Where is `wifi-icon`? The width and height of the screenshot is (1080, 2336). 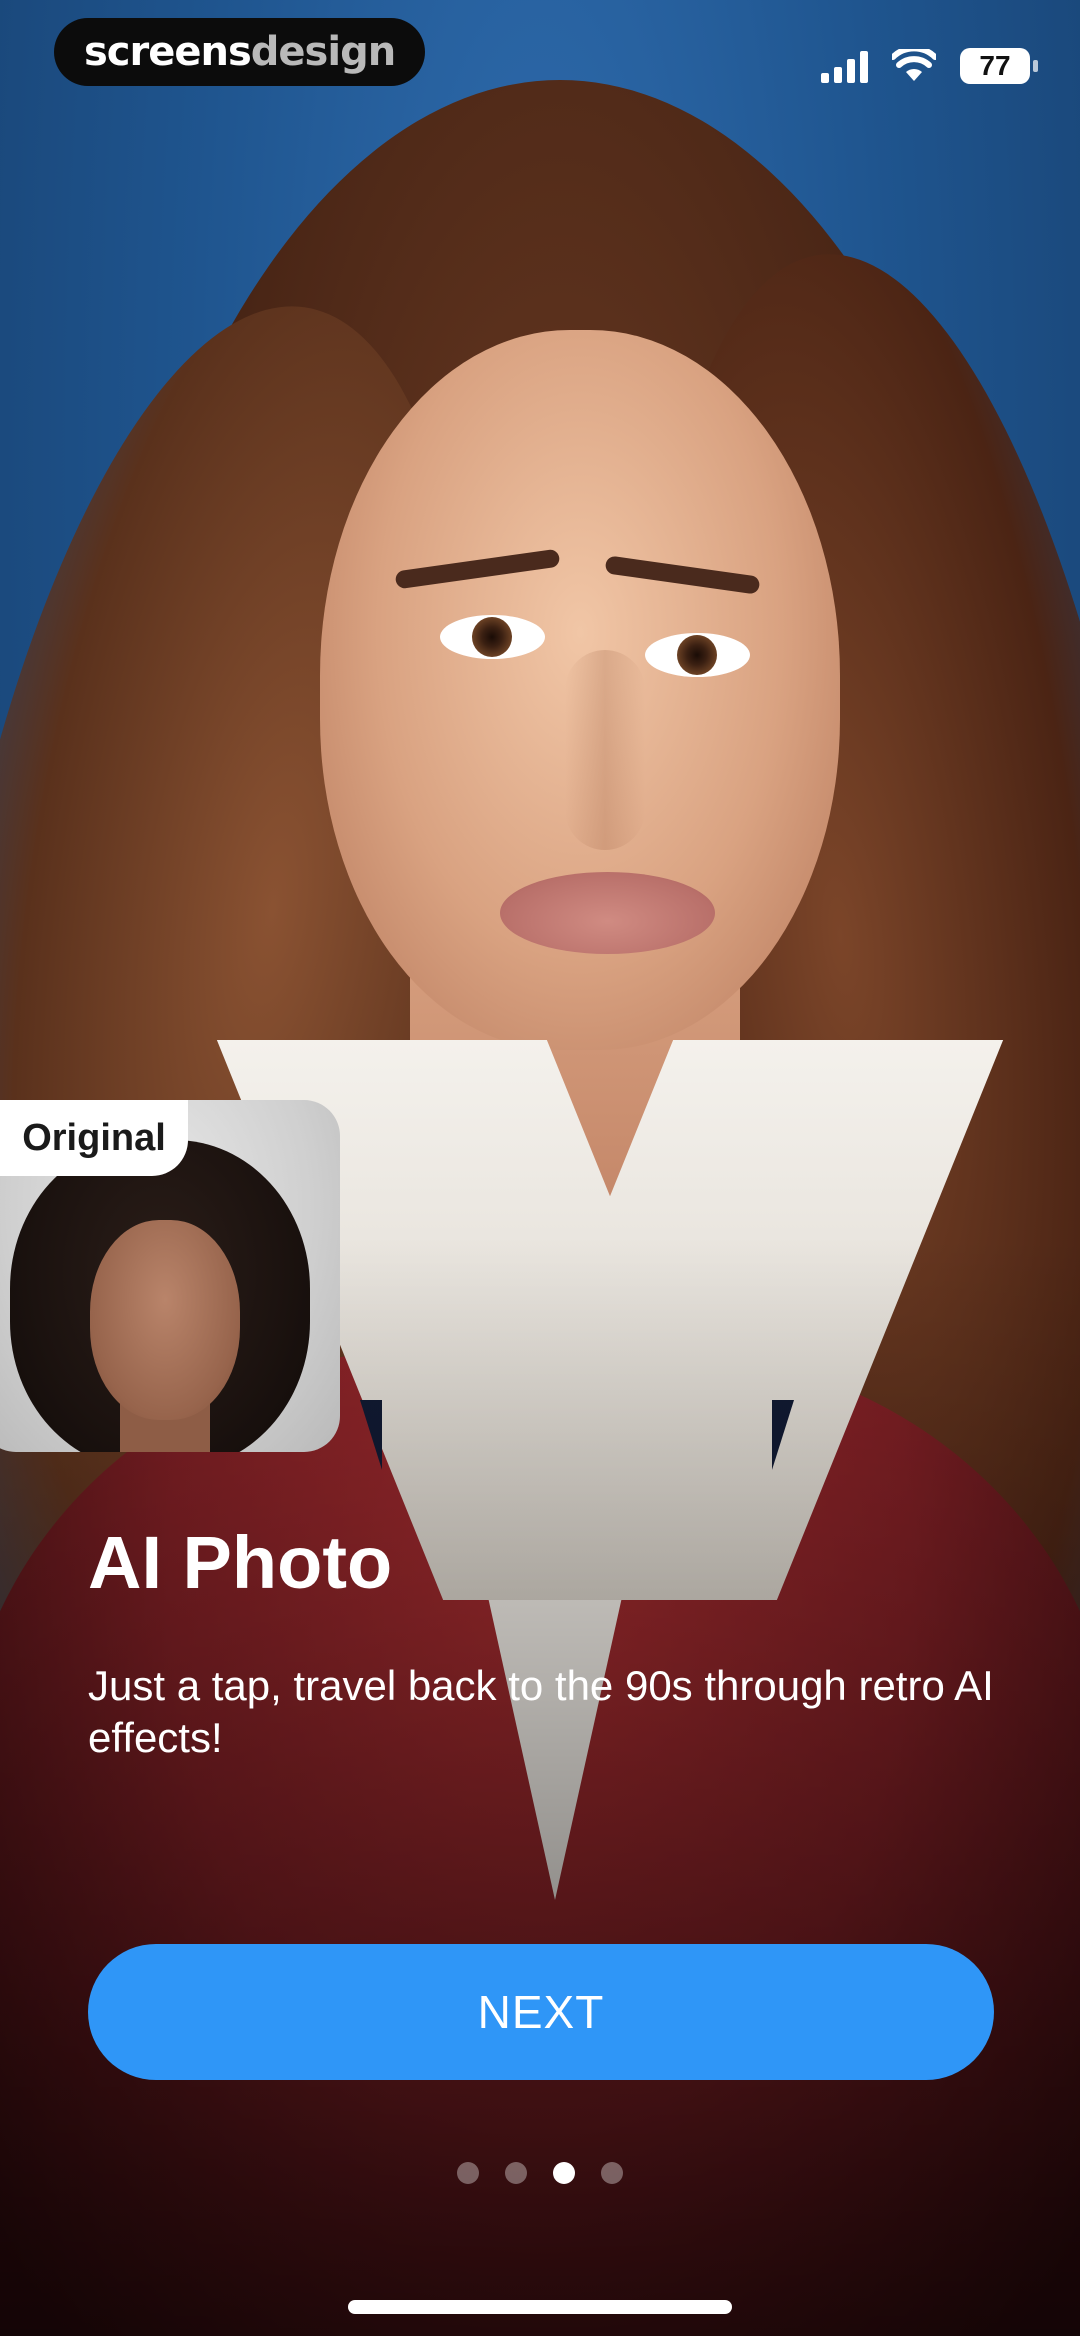 wifi-icon is located at coordinates (914, 65).